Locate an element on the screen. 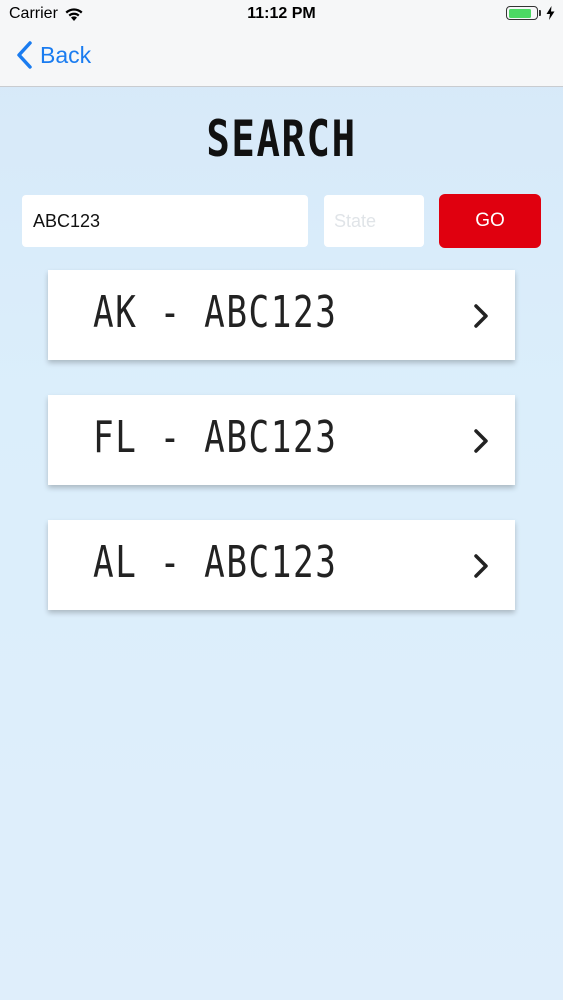 The height and width of the screenshot is (1000, 563). result-item-al: AL - ABC123 is located at coordinates (281, 565).